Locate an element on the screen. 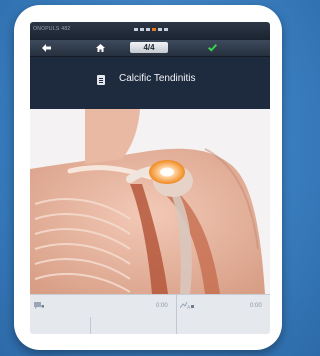 The image size is (320, 356). home-icon is located at coordinates (100, 48).